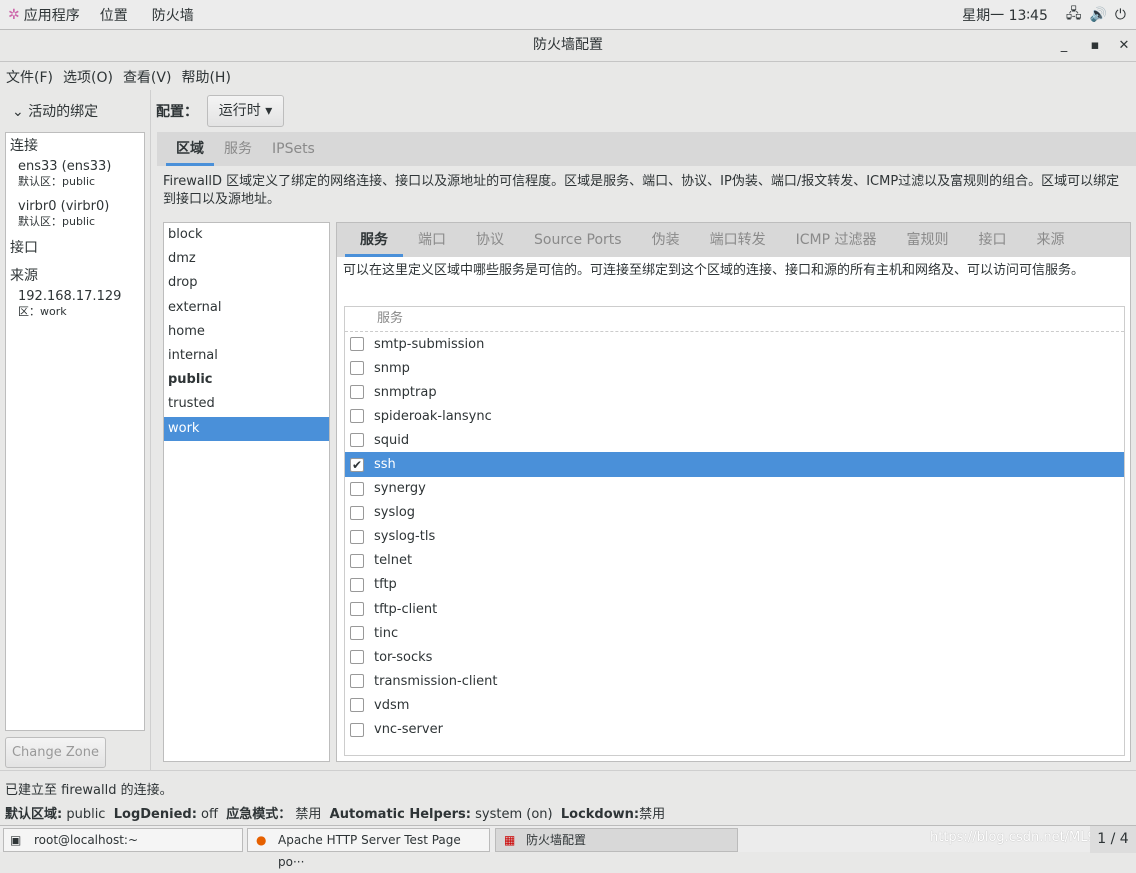 The image size is (1136, 873). I want to click on active-bindings-toggle: ⌄ 活动的绑定, so click(55, 111).